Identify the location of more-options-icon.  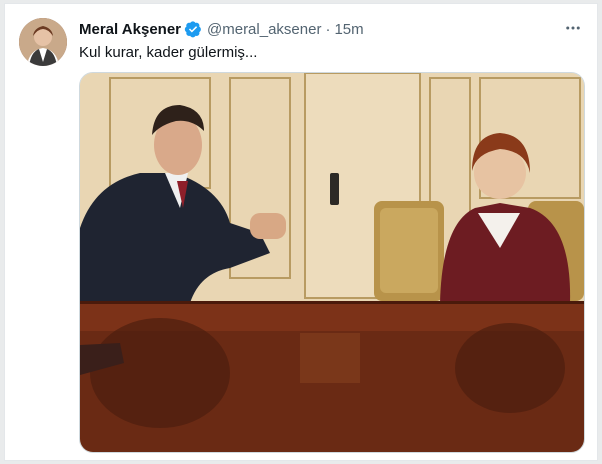
(573, 28).